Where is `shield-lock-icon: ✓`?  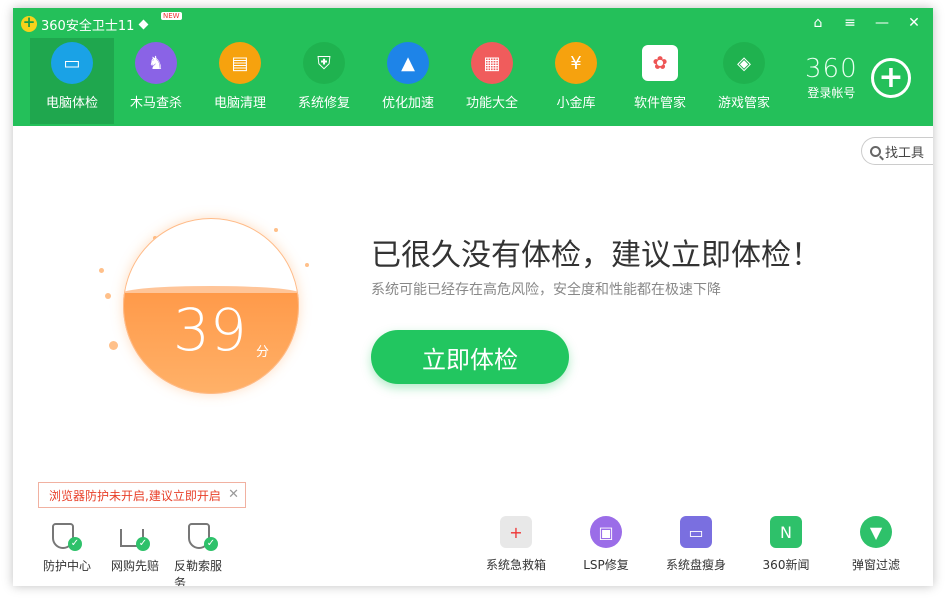
shield-lock-icon: ✓ is located at coordinates (203, 537).